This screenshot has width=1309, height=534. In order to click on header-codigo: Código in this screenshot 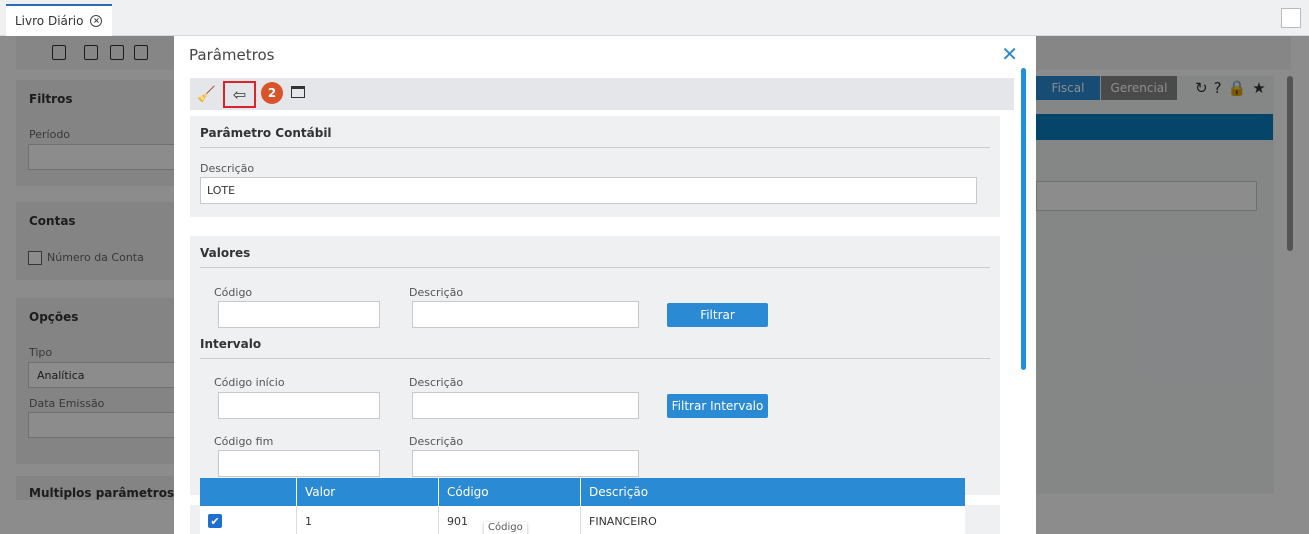, I will do `click(509, 492)`.